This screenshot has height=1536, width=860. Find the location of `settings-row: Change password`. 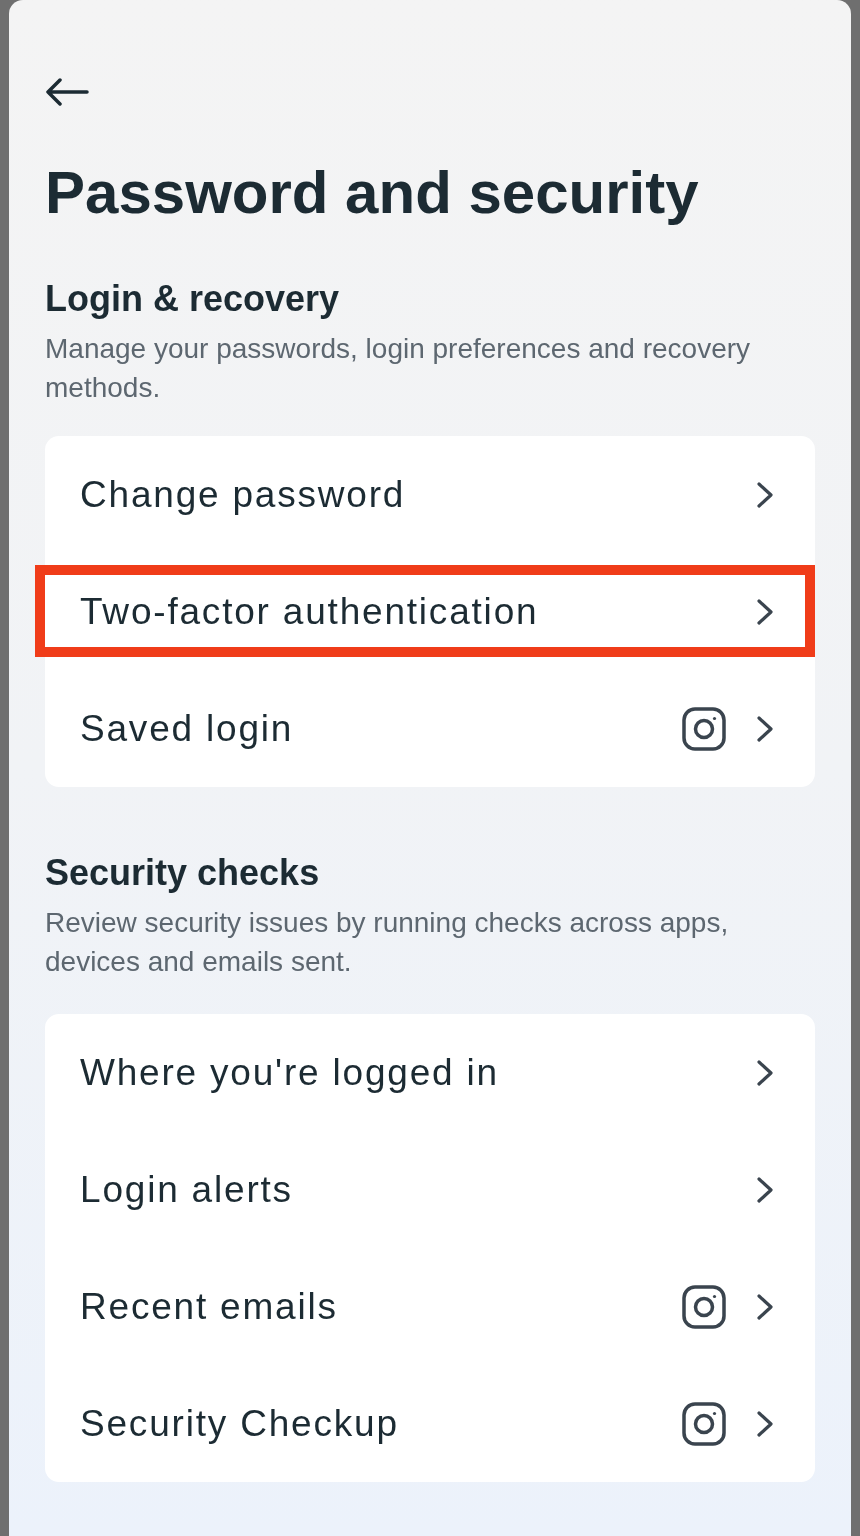

settings-row: Change password is located at coordinates (430, 494).